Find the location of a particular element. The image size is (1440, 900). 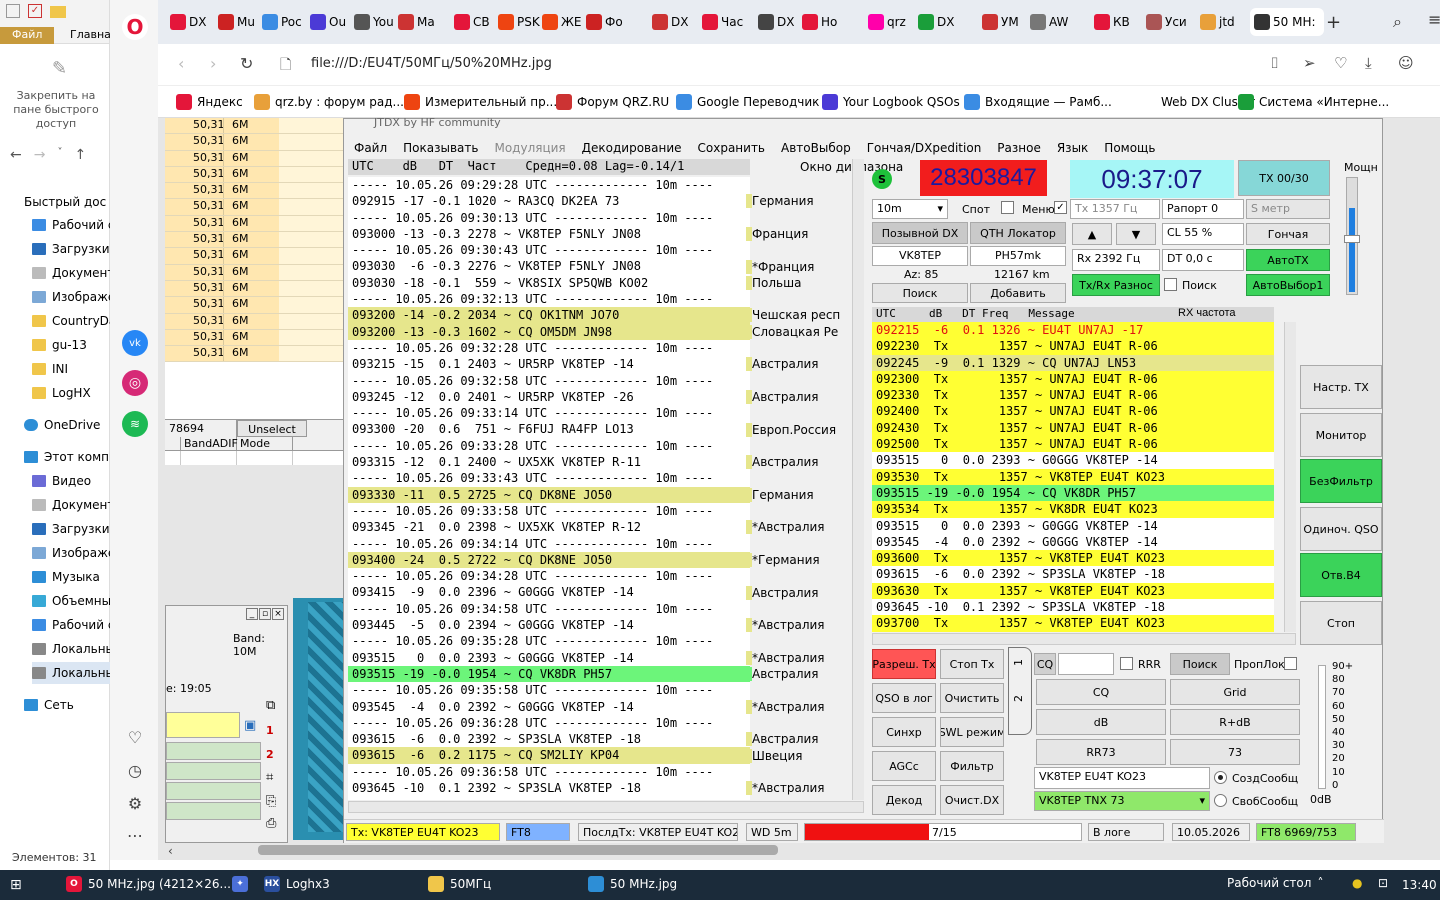

bookmark-item: Форум QRZ.RU is located at coordinates (612, 102).